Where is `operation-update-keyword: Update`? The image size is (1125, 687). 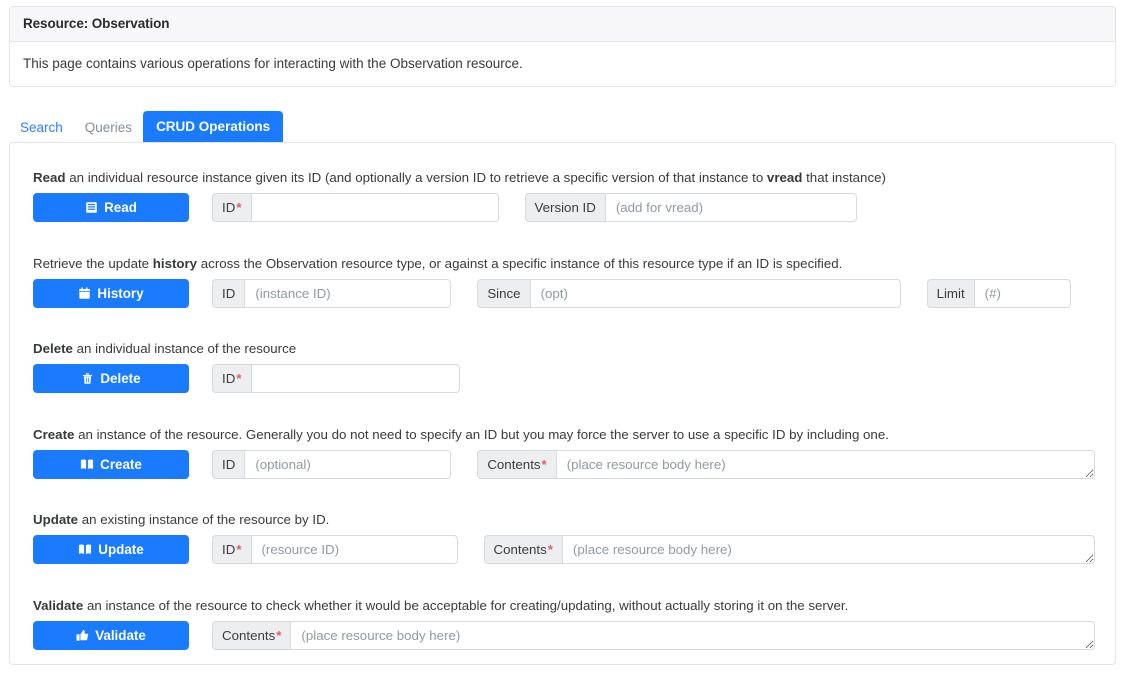
operation-update-keyword: Update is located at coordinates (56, 519).